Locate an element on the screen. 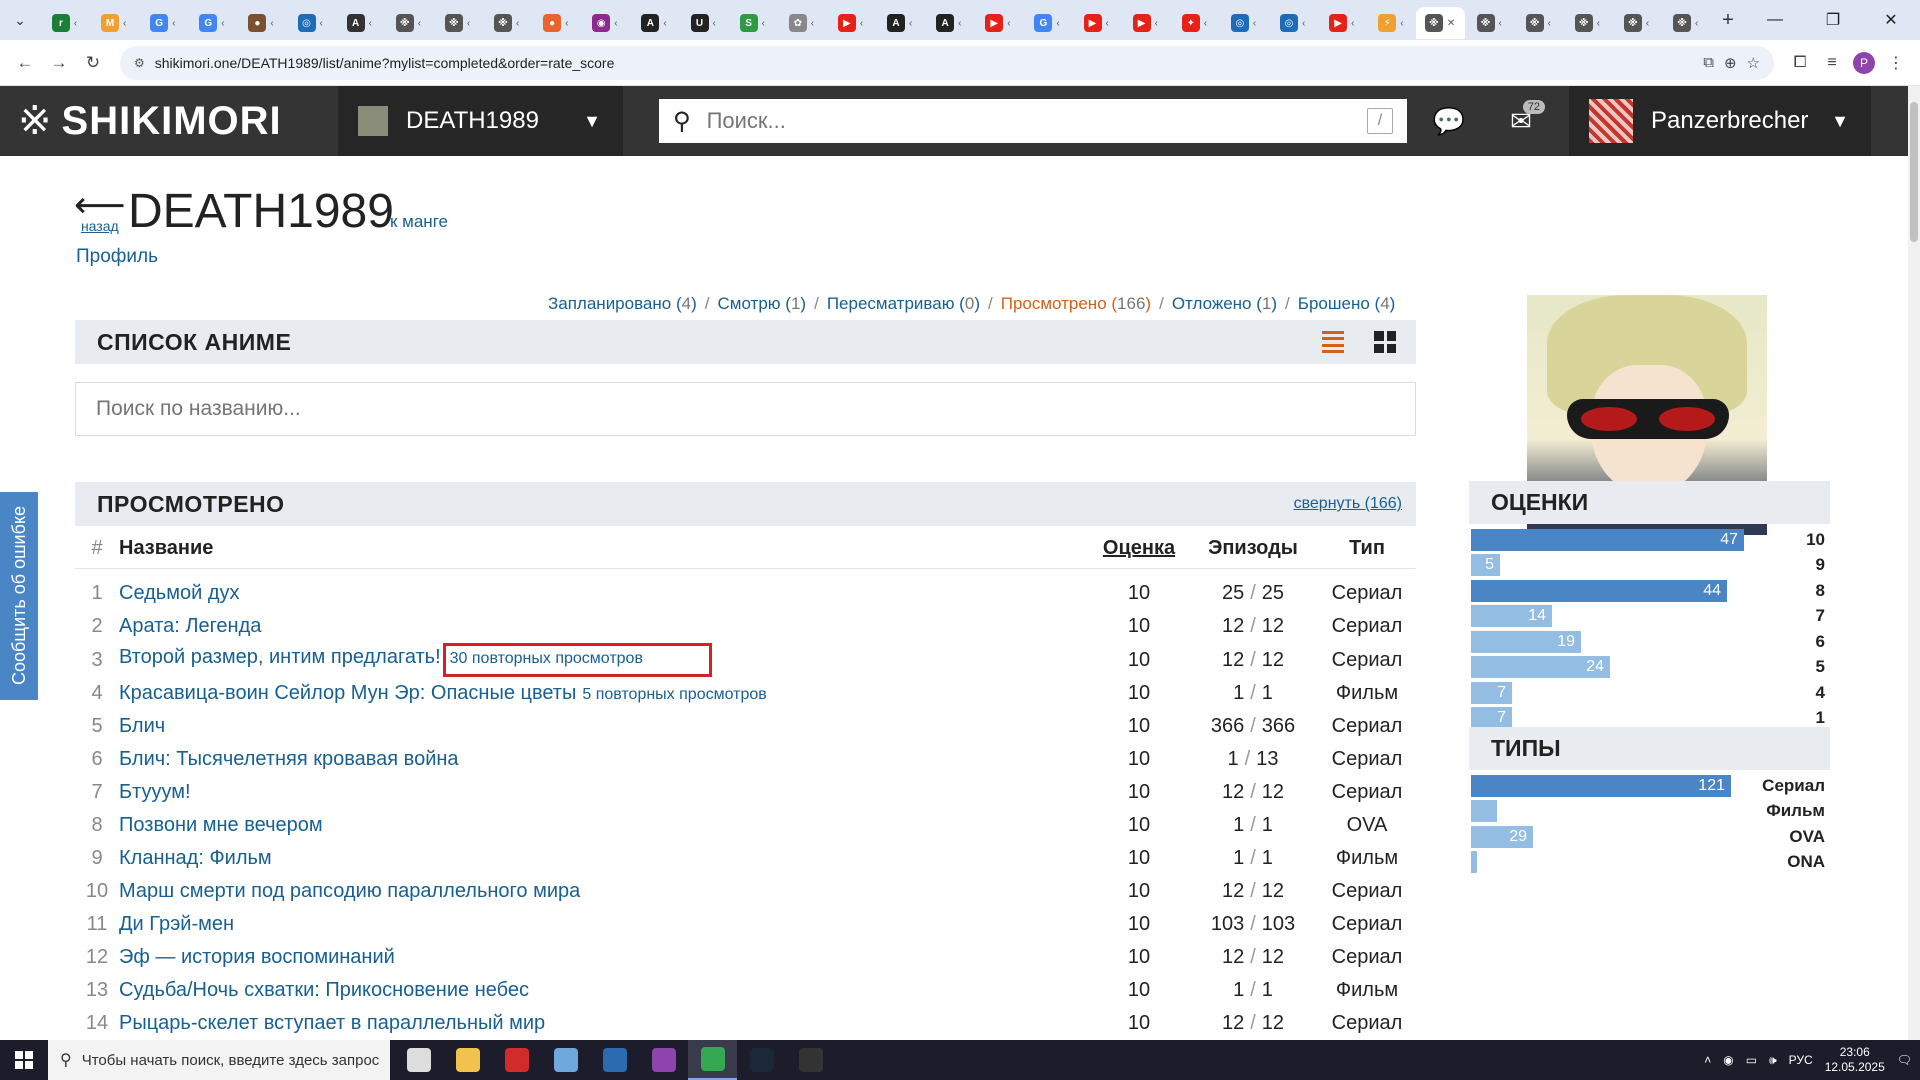 This screenshot has height=1080, width=1920. maximize-icon: ❐ is located at coordinates (1833, 20).